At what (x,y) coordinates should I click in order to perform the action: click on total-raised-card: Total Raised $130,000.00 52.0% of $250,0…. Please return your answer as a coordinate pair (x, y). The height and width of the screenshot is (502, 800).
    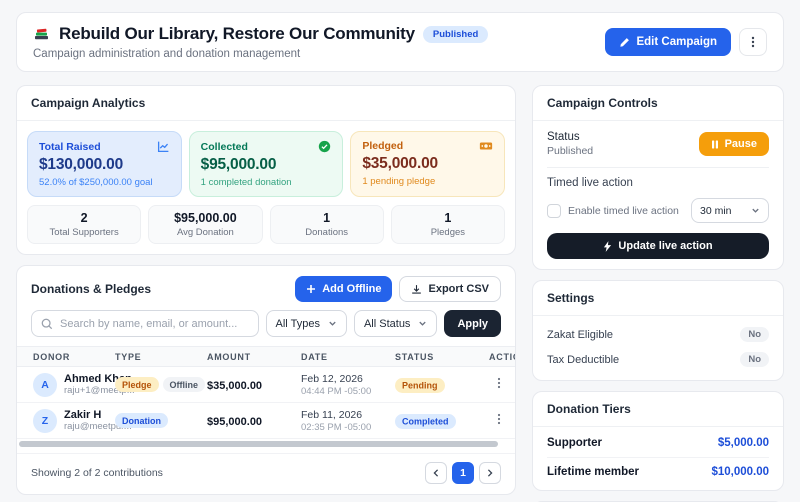
    Looking at the image, I should click on (104, 164).